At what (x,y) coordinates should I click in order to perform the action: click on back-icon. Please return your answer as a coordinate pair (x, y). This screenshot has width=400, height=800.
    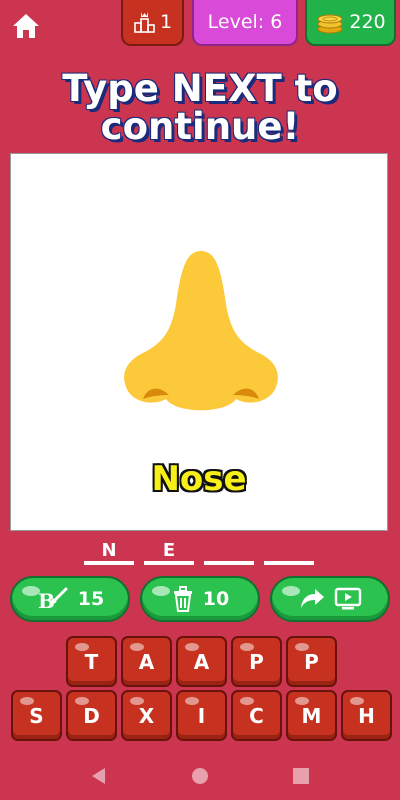
    Looking at the image, I should click on (99, 776).